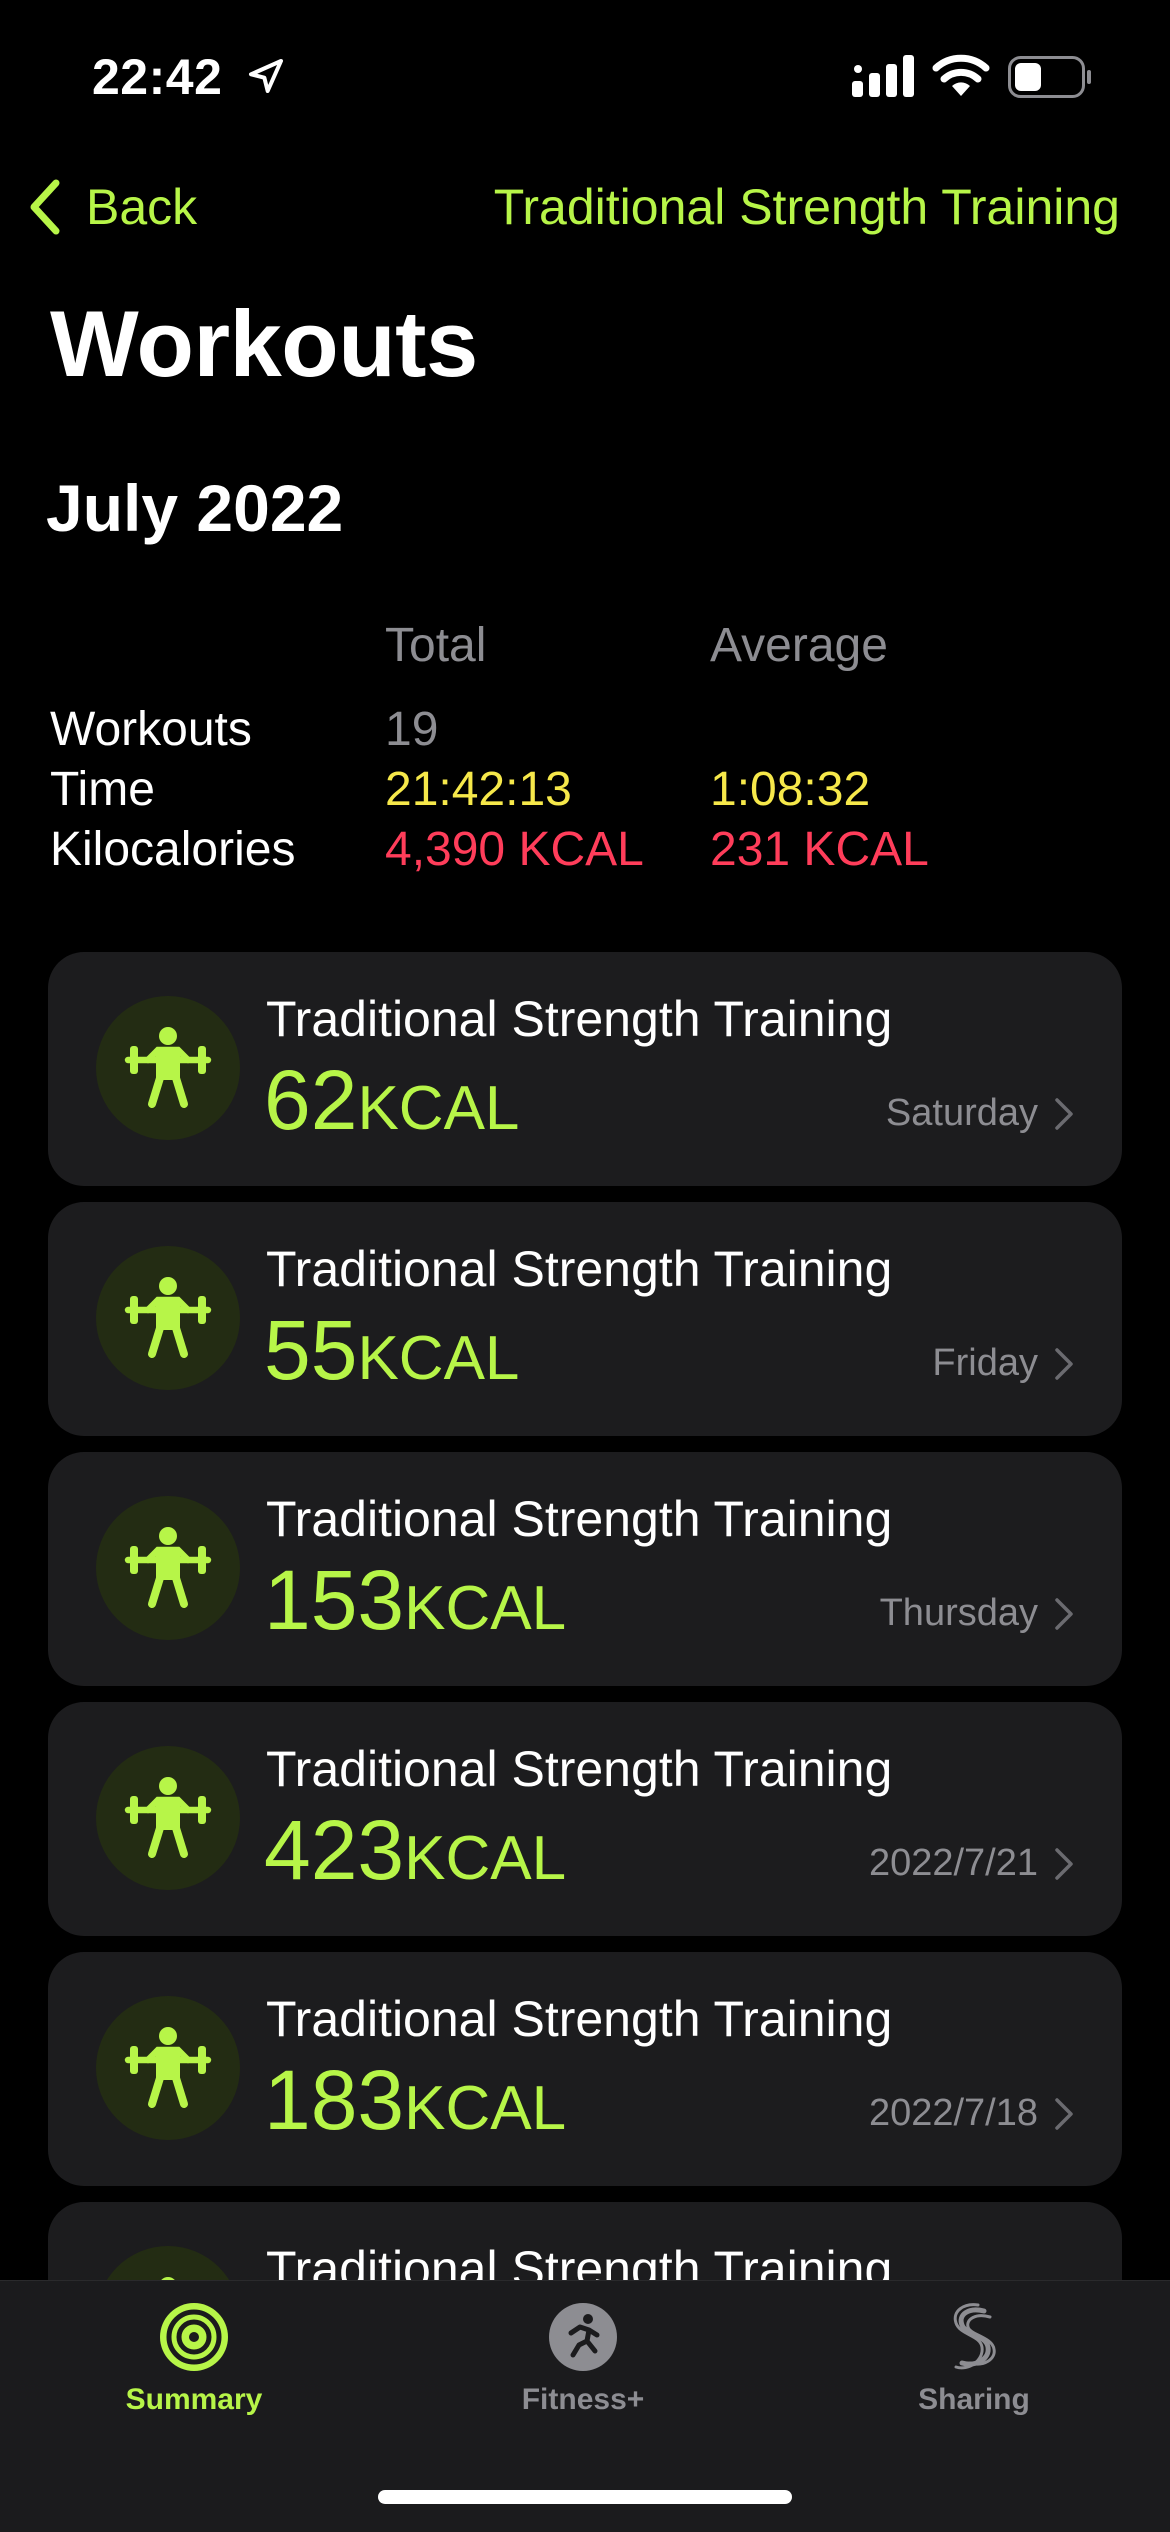 This screenshot has width=1170, height=2532. I want to click on tab-fitness-plus: Fitness+, so click(583, 2359).